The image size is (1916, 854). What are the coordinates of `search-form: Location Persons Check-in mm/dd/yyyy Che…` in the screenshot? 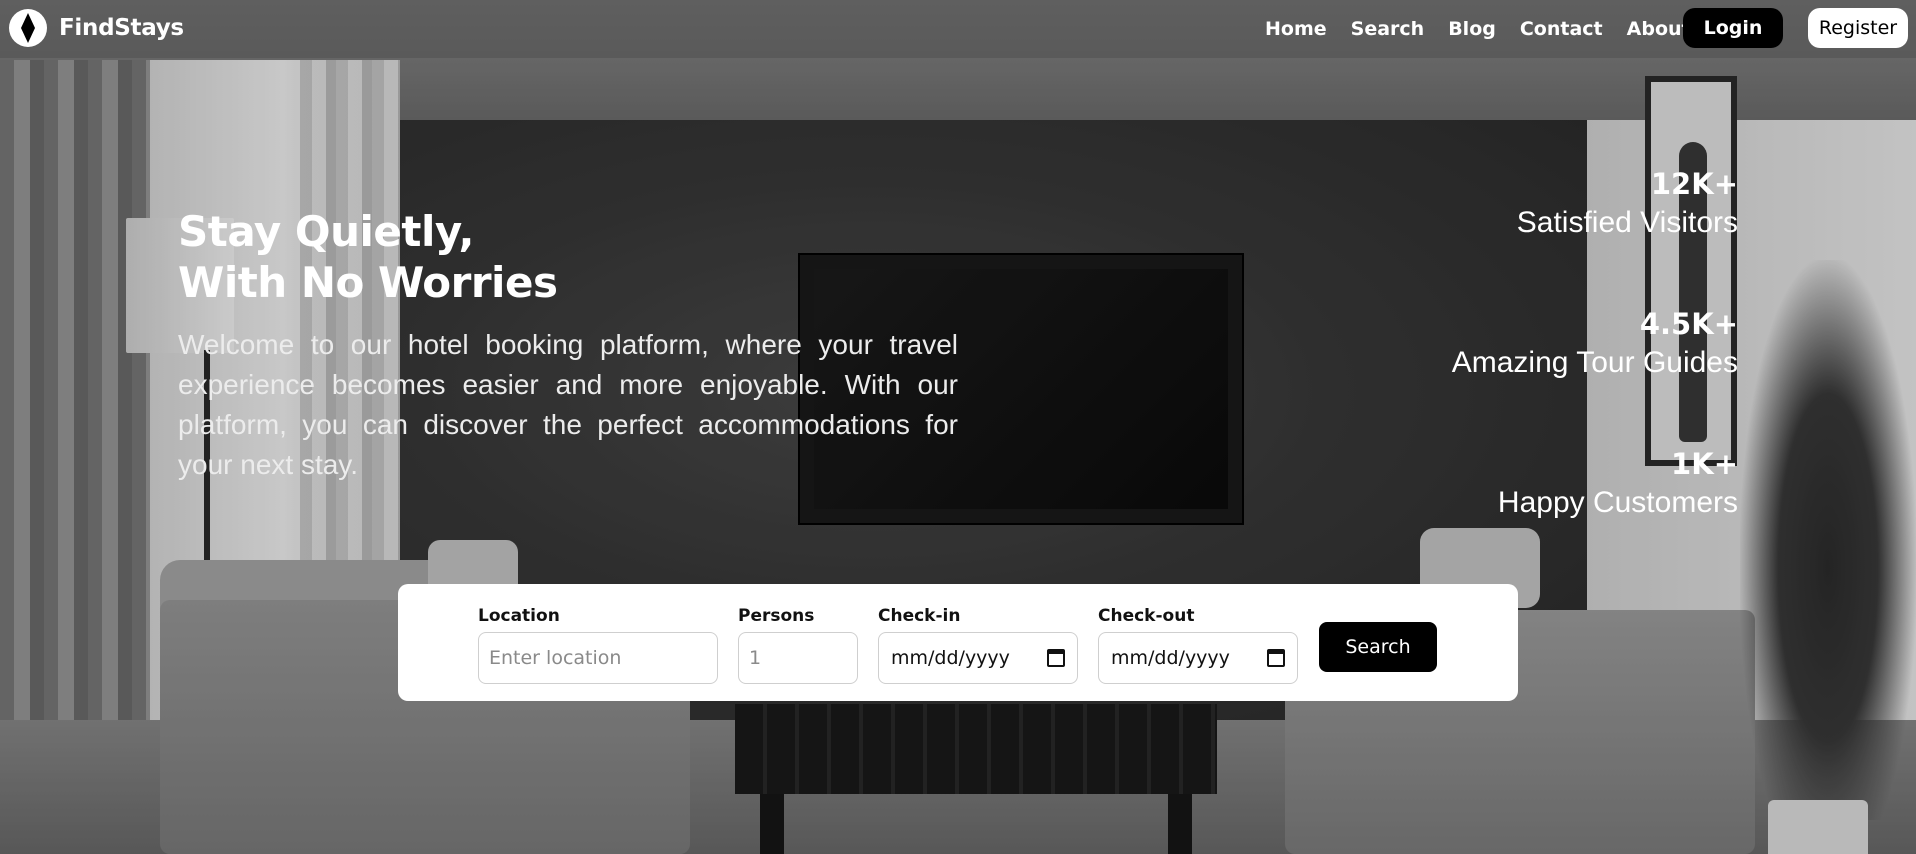 It's located at (958, 642).